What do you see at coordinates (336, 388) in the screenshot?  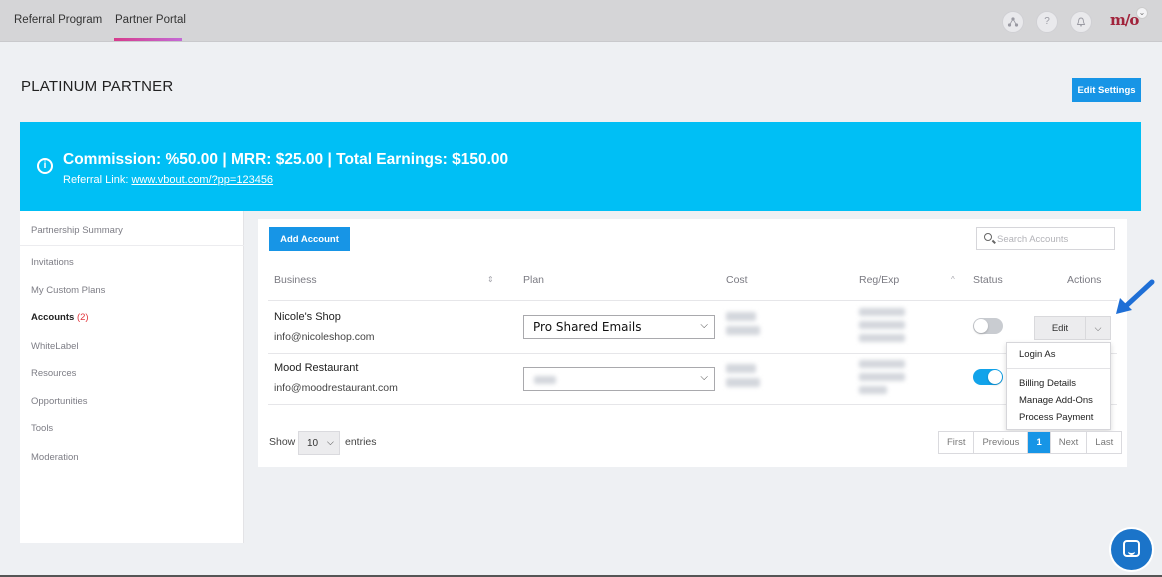 I see `row-2-business-email: info@moodrestaurant.com` at bounding box center [336, 388].